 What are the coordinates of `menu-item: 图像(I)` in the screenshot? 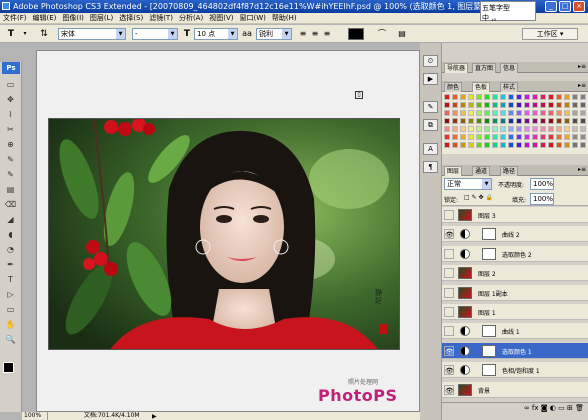 It's located at (73, 18).